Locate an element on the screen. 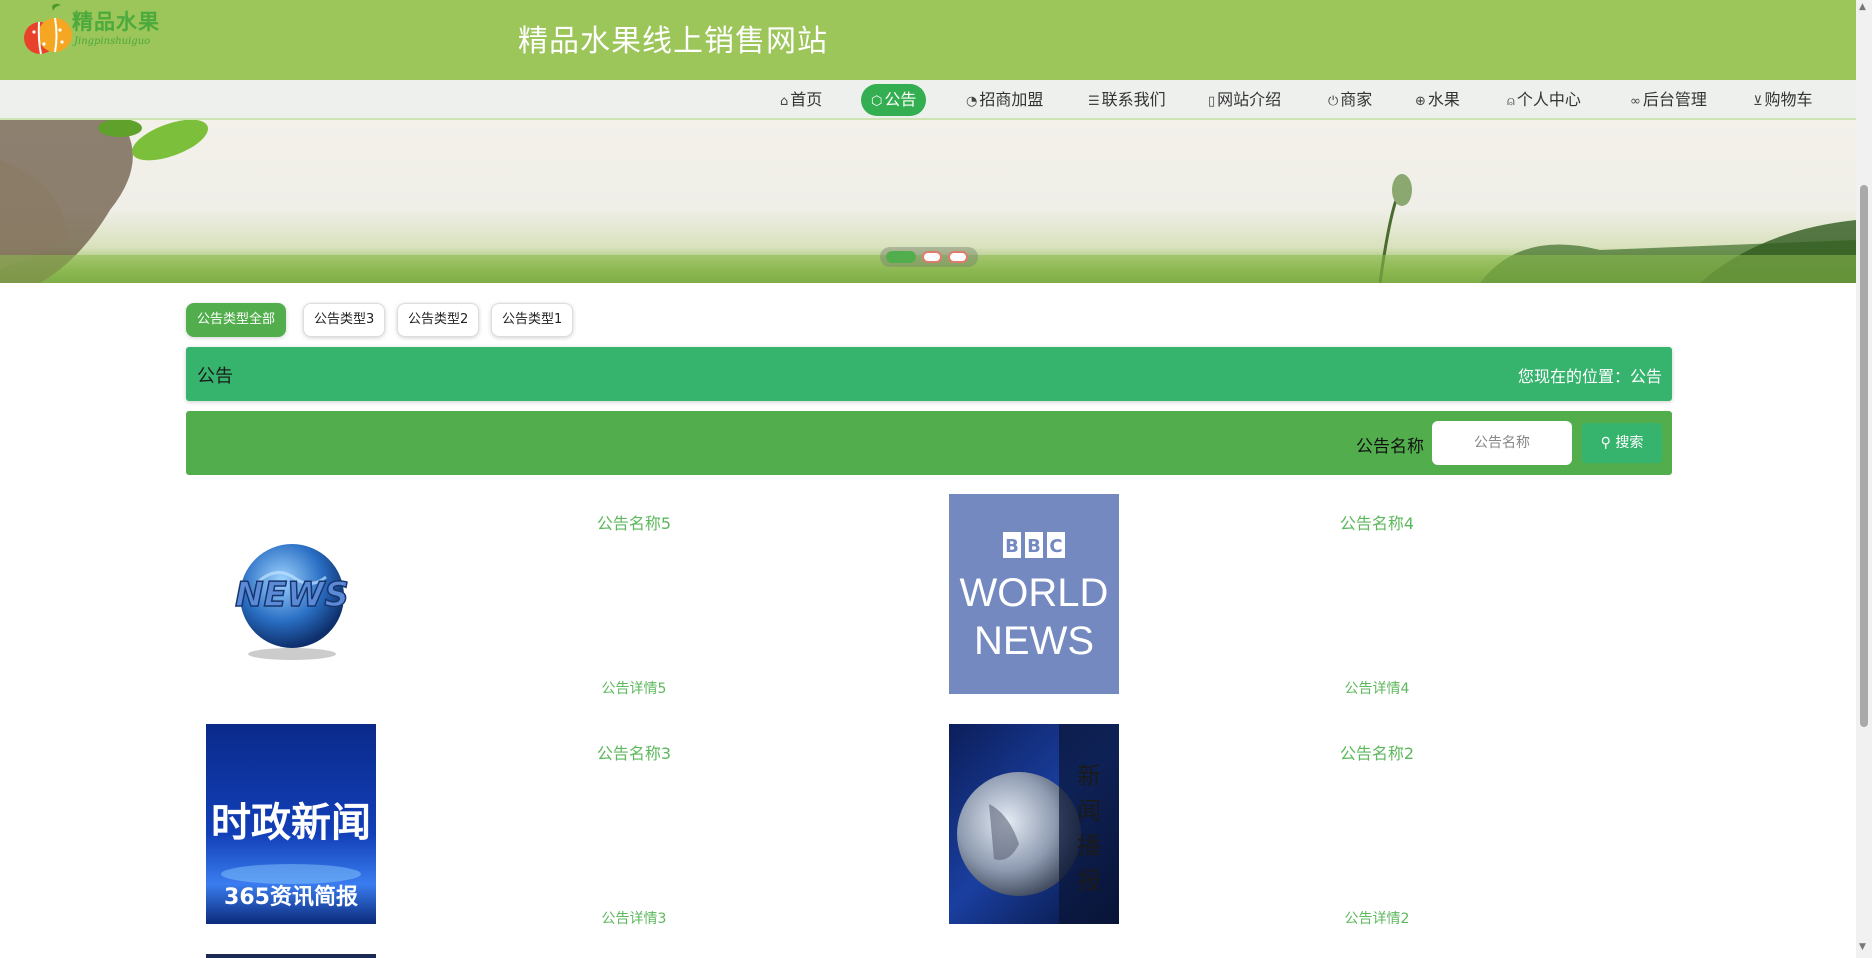 This screenshot has width=1872, height=958. globe-icon: ⊕ is located at coordinates (1420, 101).